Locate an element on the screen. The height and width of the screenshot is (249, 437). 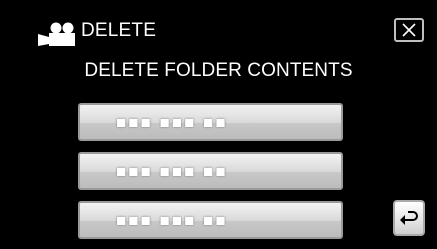
back-arrow-icon is located at coordinates (409, 218).